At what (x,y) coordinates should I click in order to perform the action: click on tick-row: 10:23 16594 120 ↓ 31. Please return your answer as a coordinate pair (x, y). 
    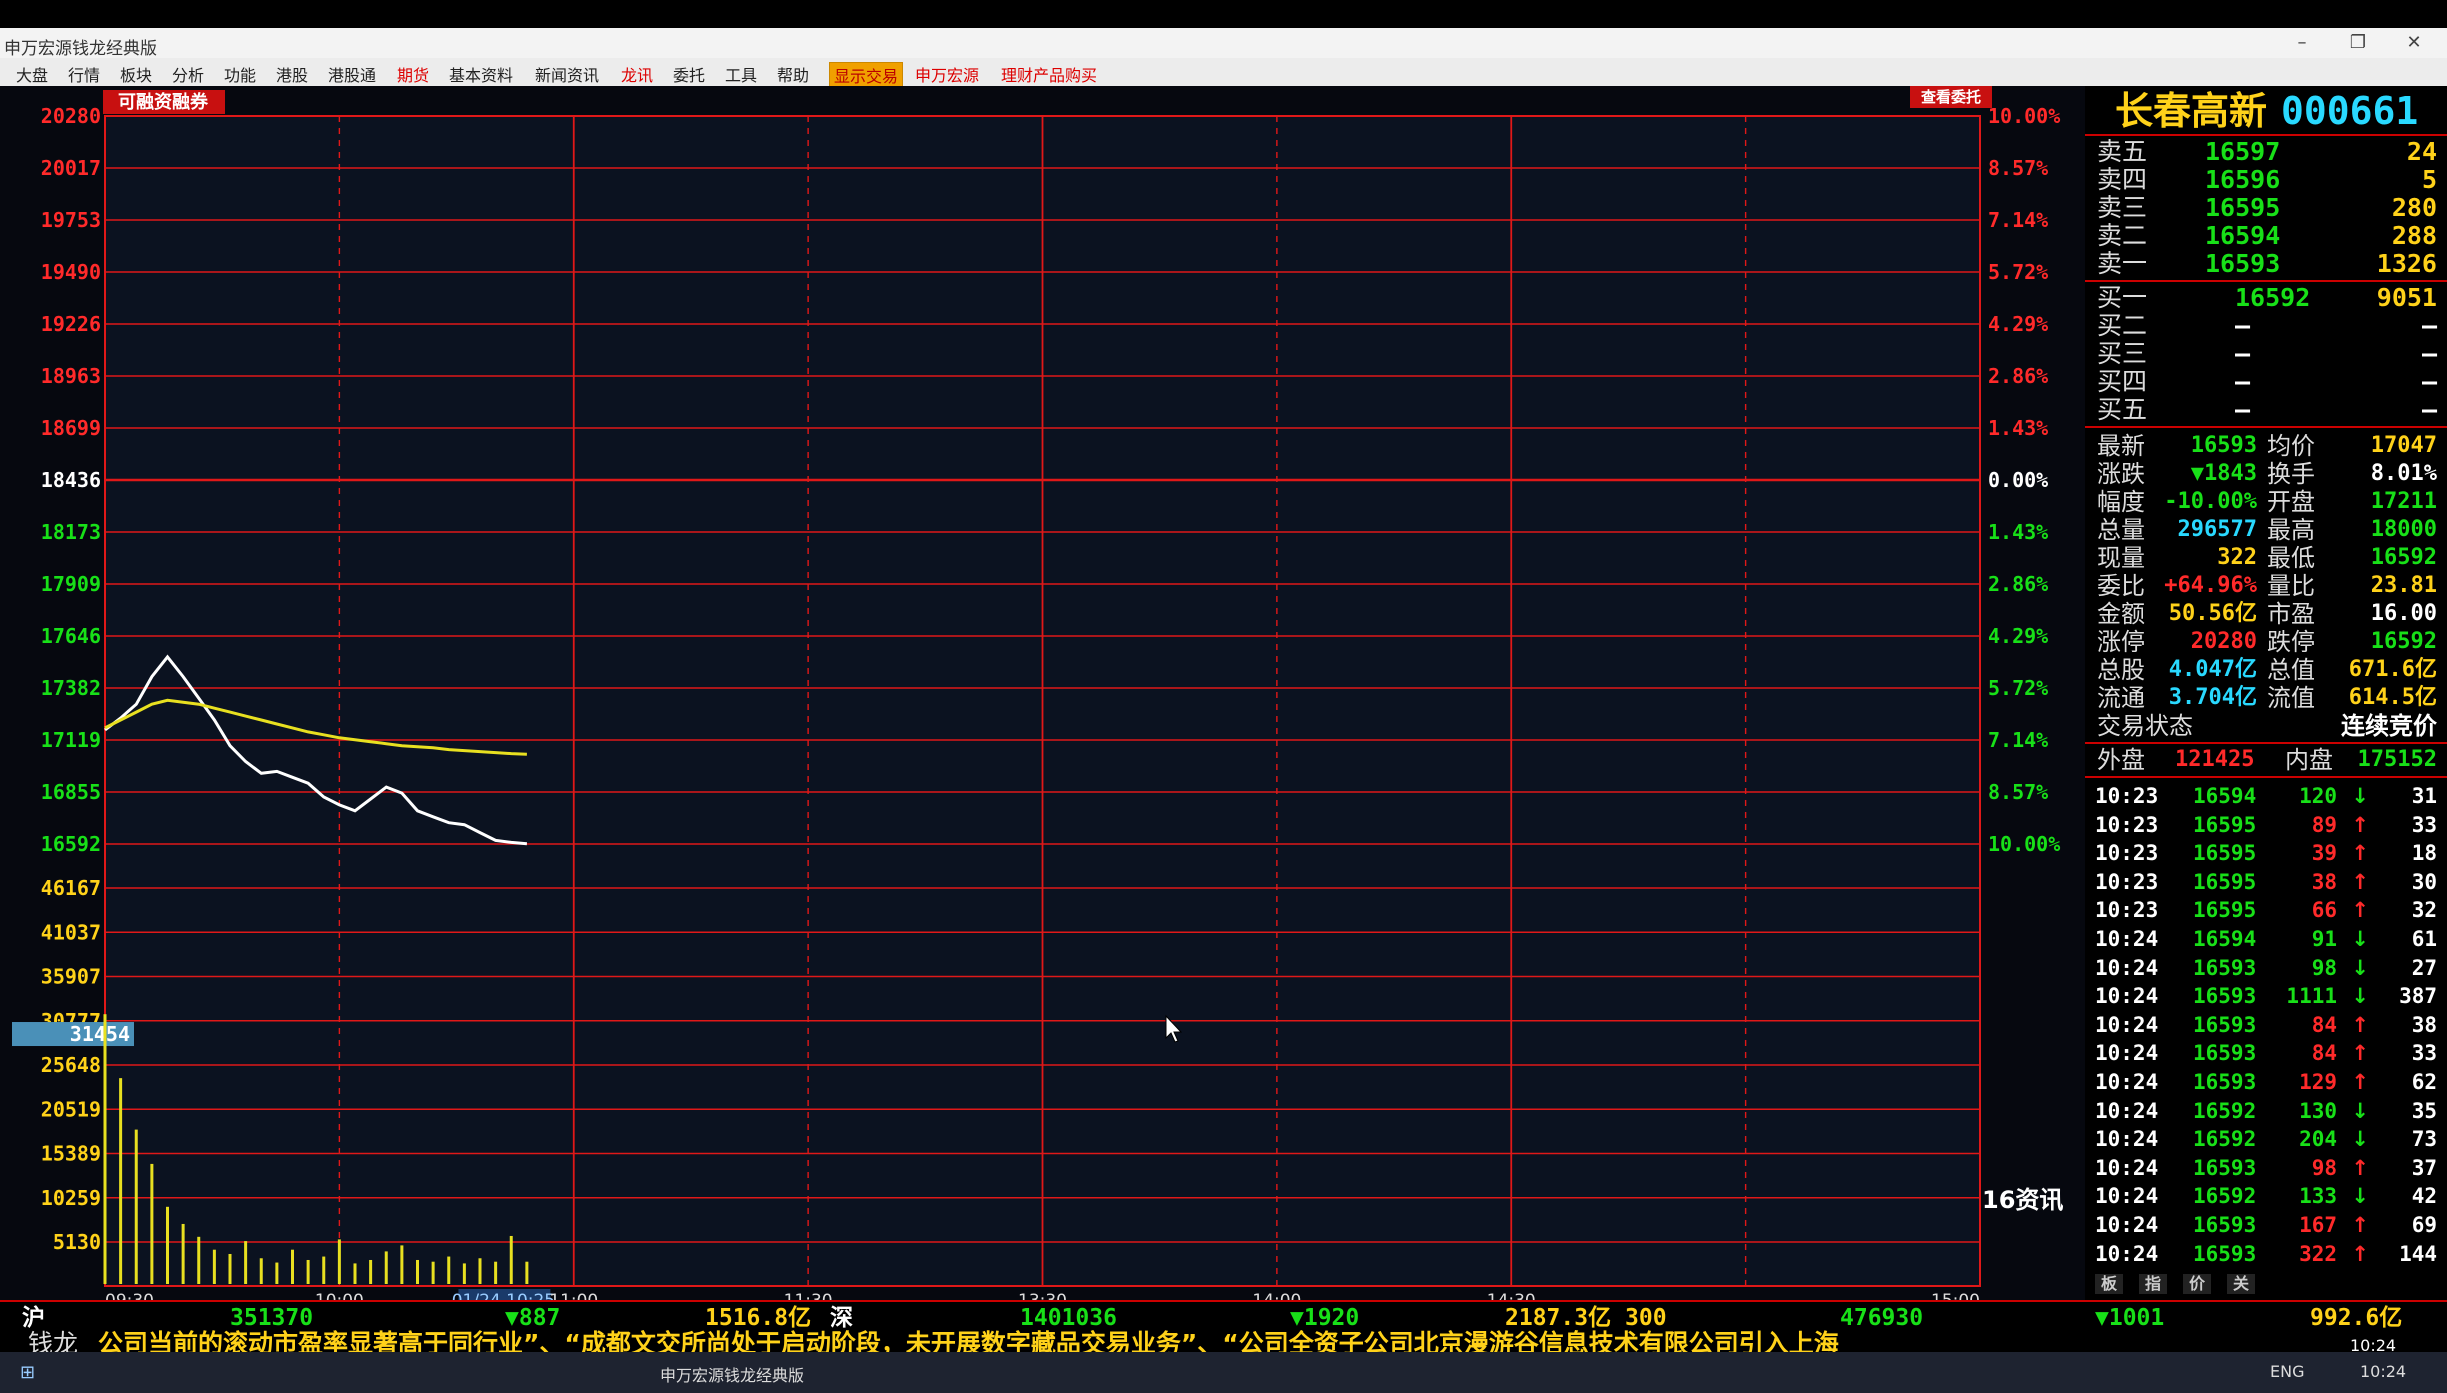
    Looking at the image, I should click on (2266, 796).